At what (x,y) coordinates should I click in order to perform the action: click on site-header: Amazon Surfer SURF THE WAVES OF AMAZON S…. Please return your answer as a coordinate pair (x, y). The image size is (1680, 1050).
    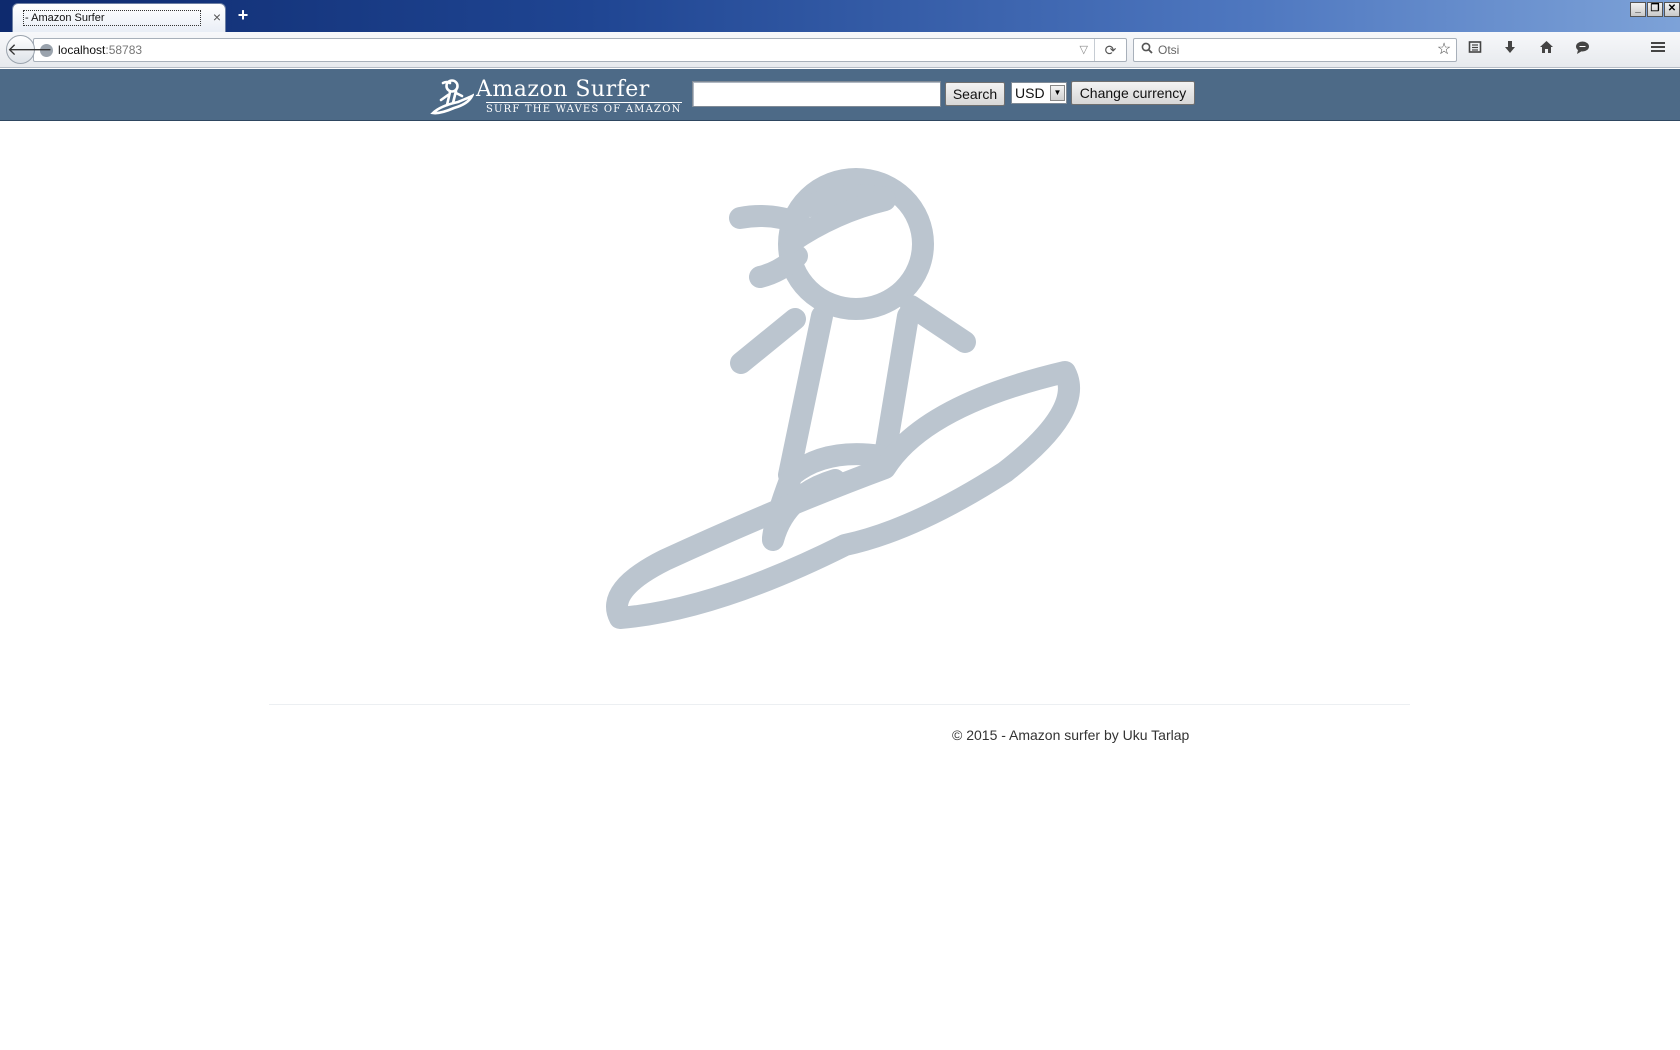
    Looking at the image, I should click on (840, 95).